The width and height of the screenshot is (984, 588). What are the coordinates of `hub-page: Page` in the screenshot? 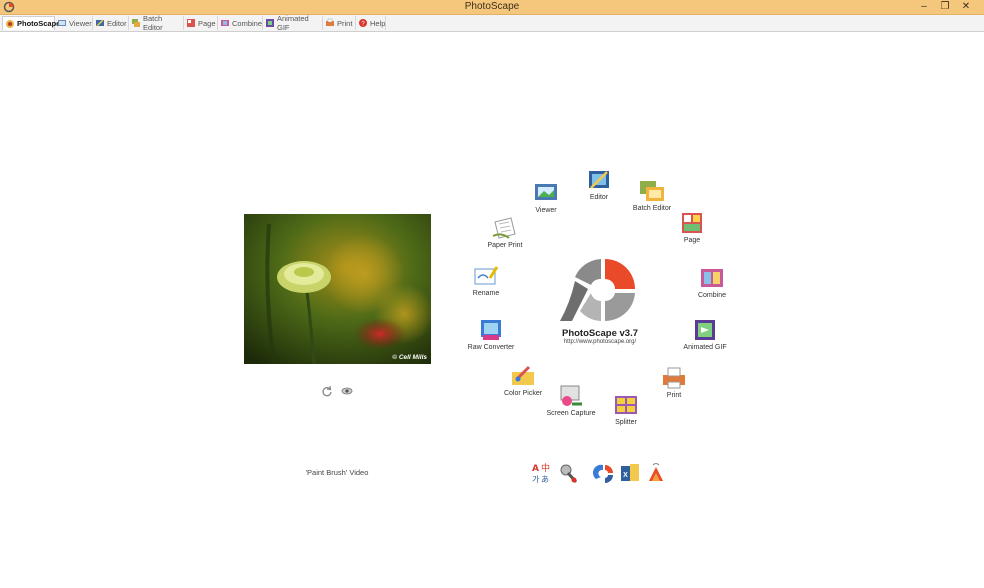 It's located at (692, 227).